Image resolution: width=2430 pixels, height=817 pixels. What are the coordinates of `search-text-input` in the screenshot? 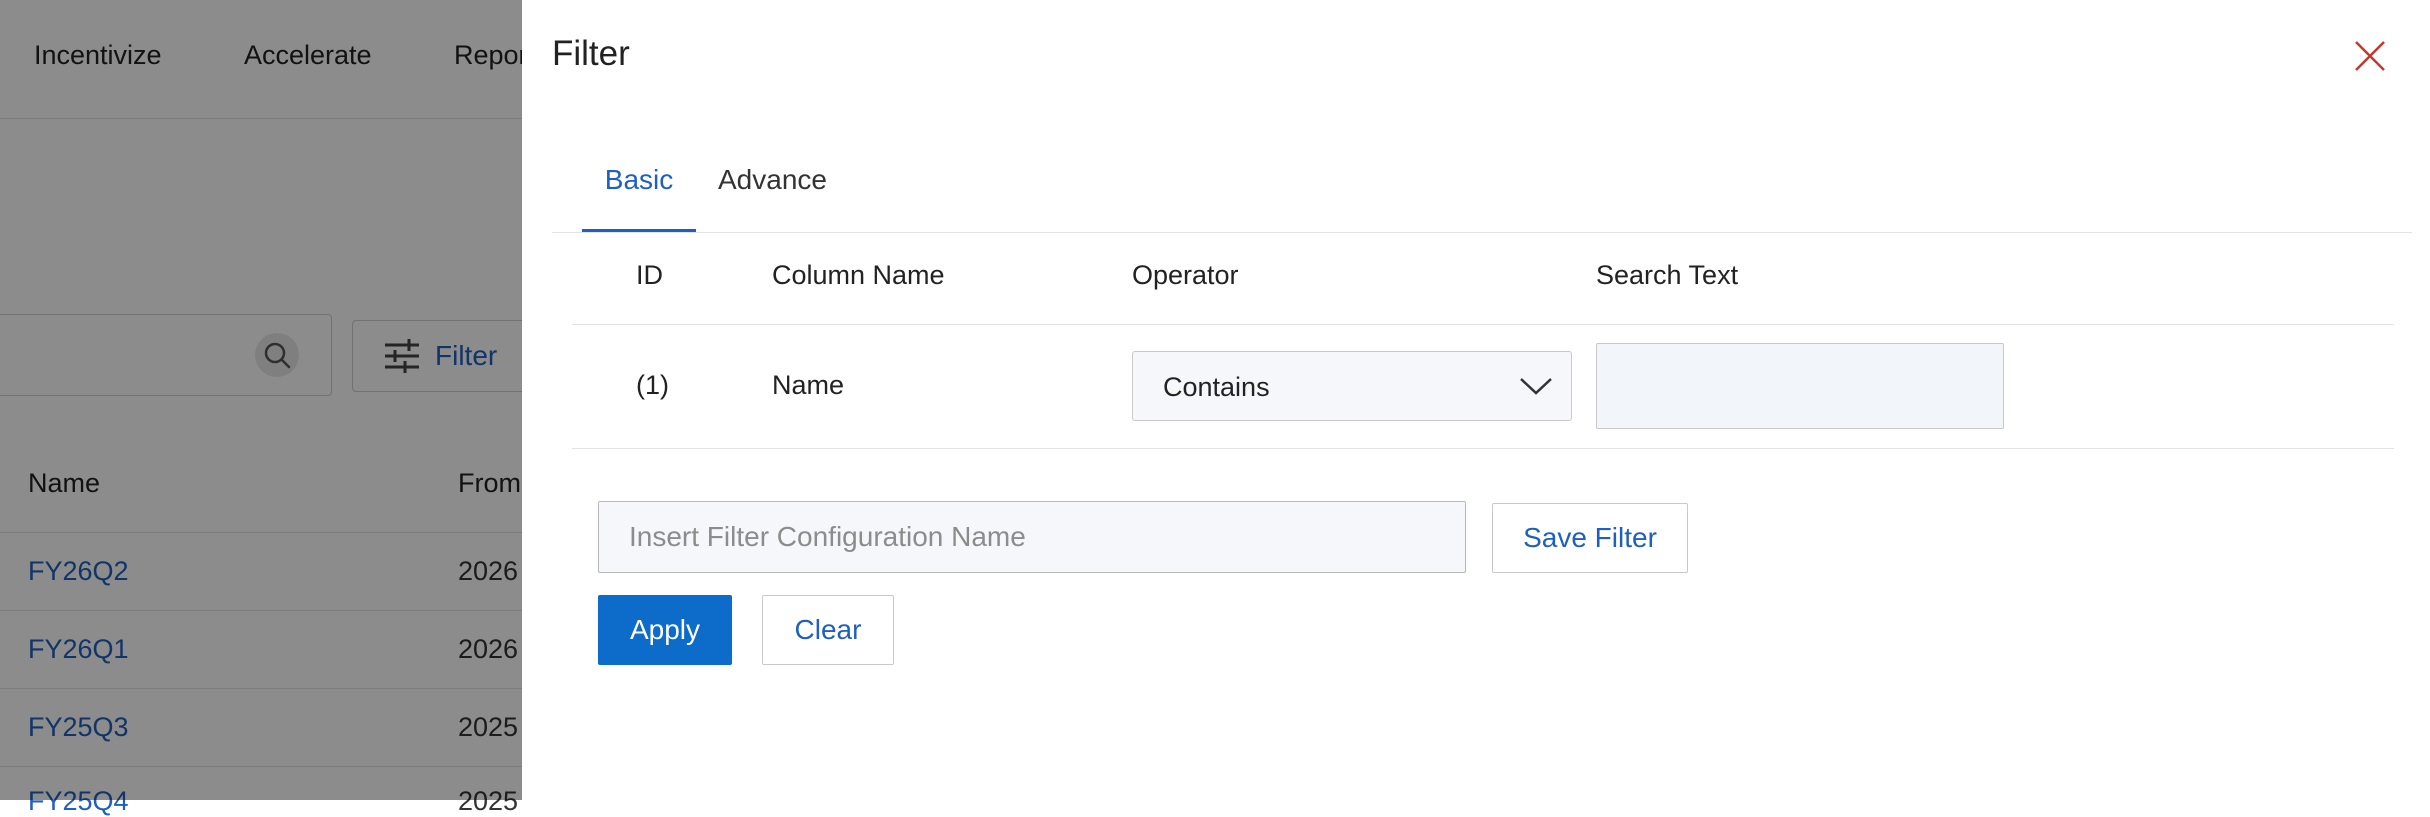 It's located at (1800, 386).